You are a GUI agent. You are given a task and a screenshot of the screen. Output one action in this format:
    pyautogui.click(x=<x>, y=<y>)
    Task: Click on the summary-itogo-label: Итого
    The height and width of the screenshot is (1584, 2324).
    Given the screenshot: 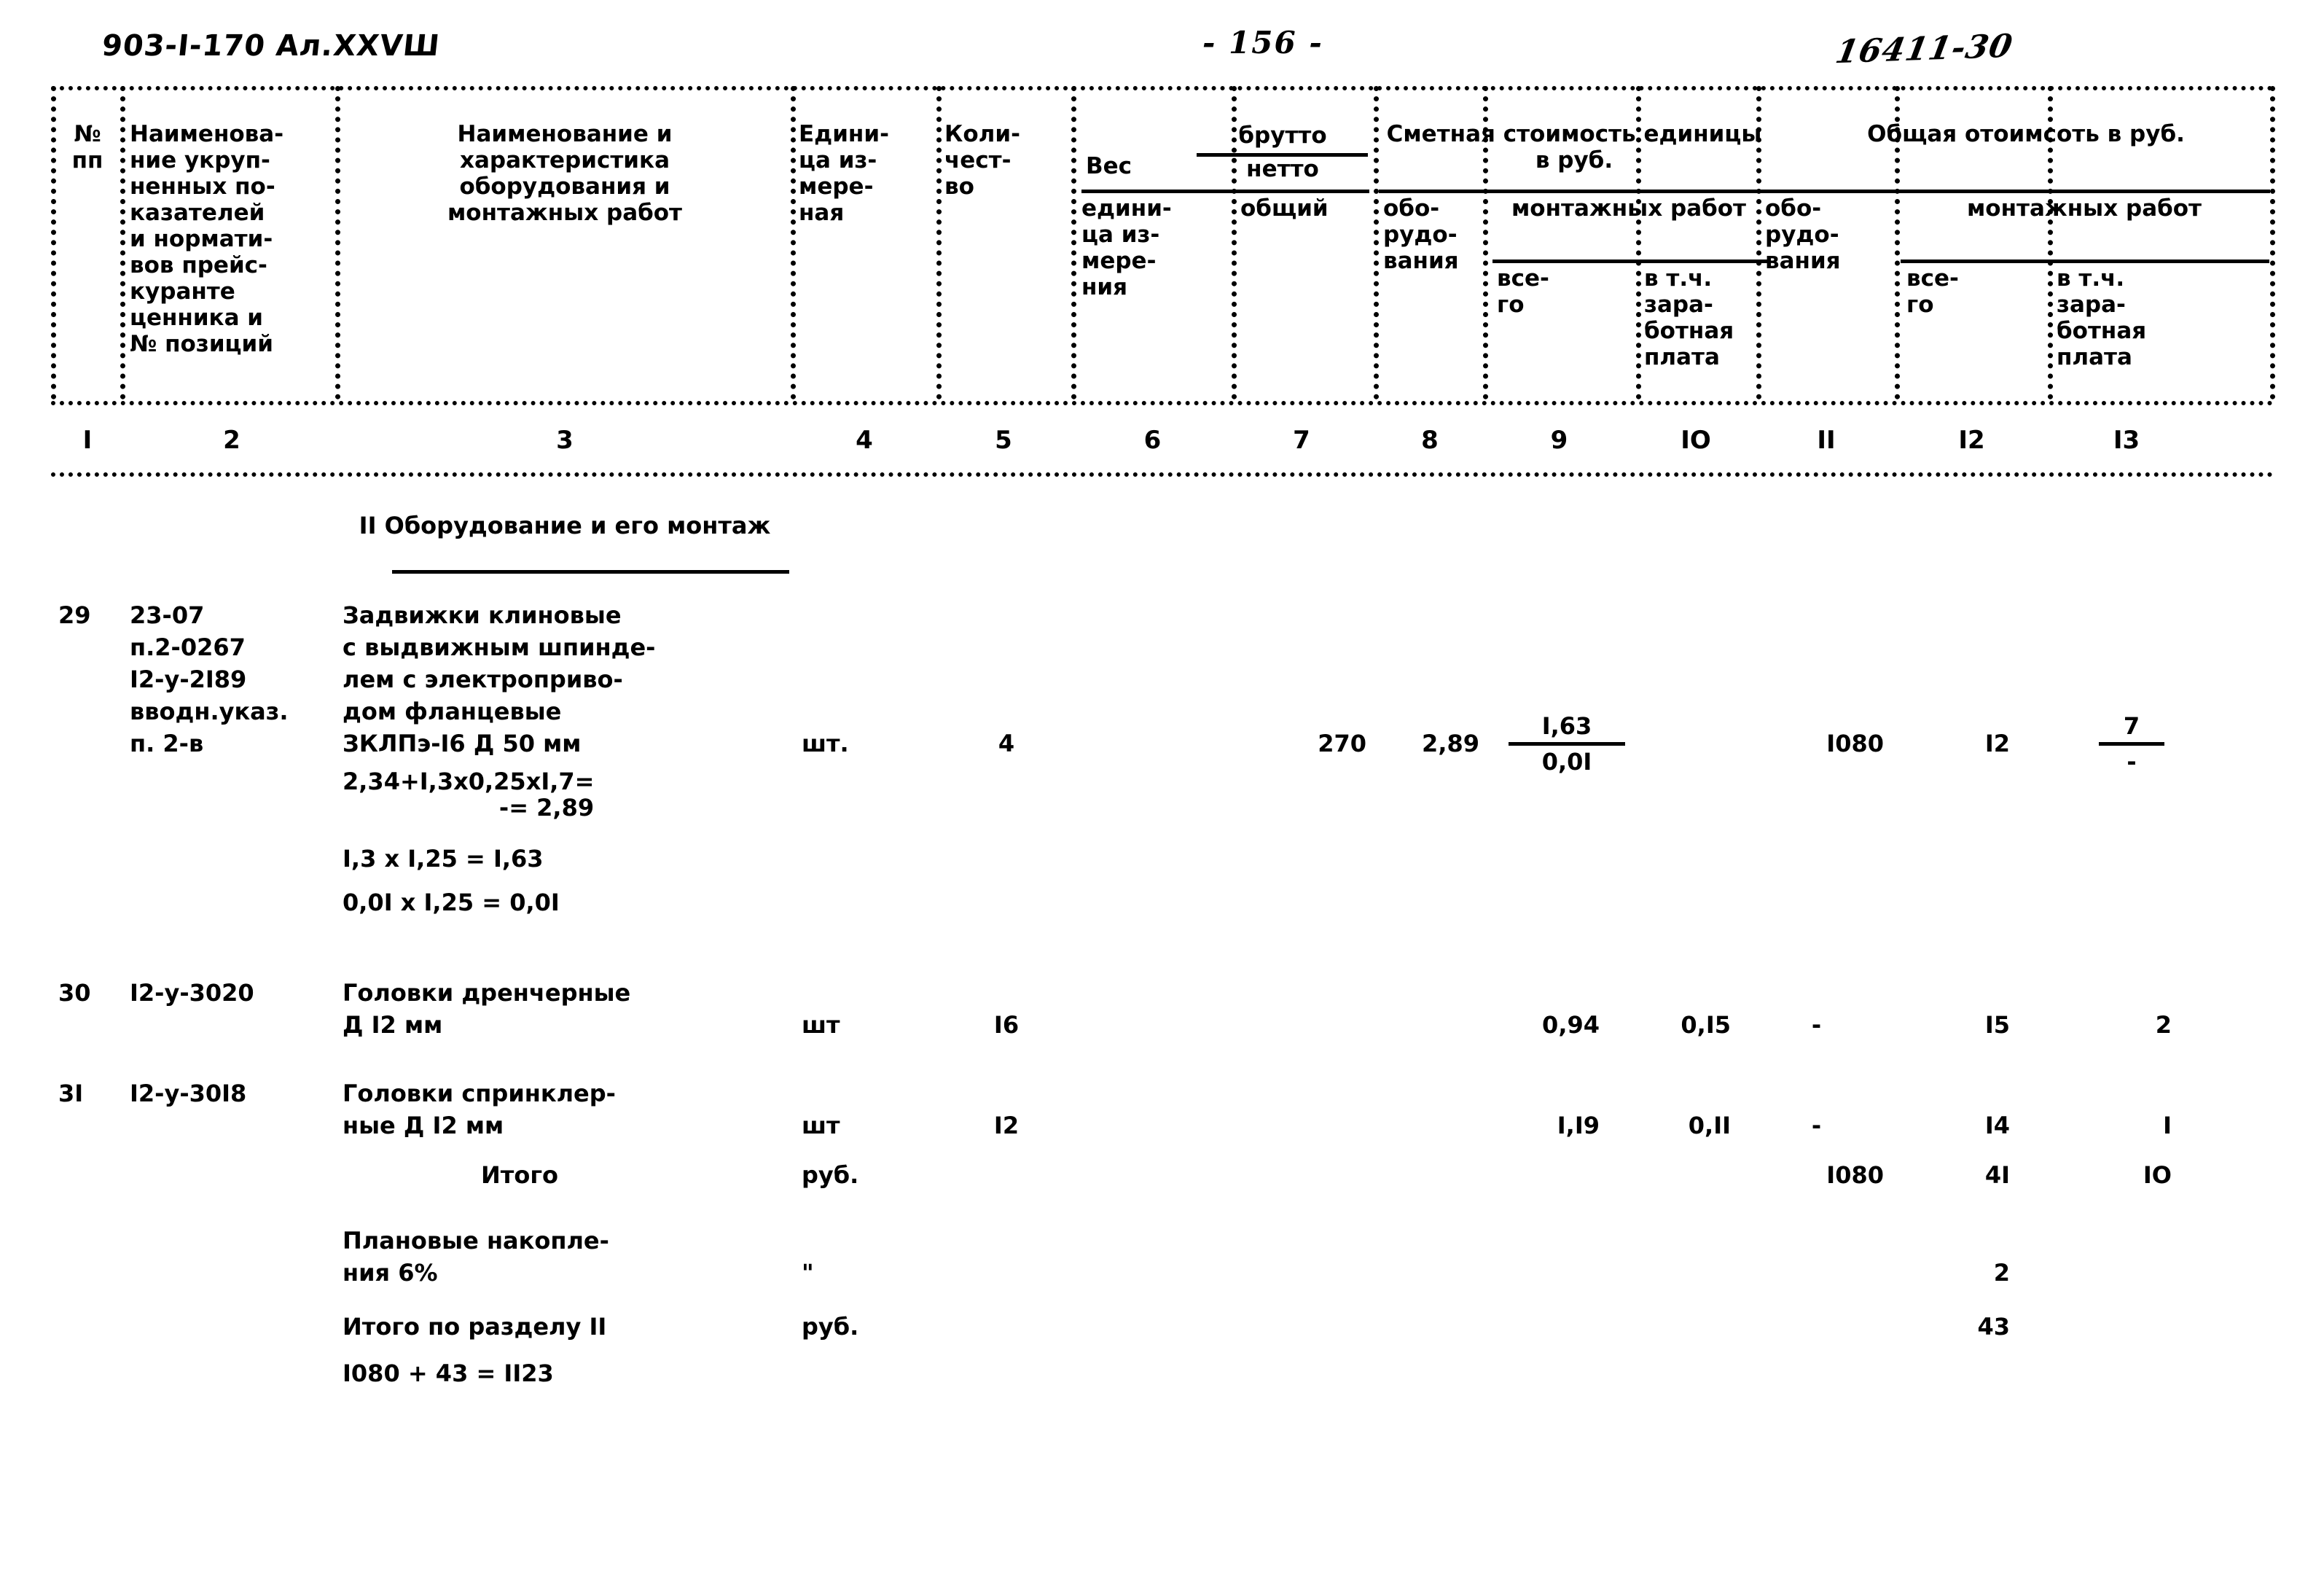 What is the action you would take?
    pyautogui.click(x=520, y=1175)
    